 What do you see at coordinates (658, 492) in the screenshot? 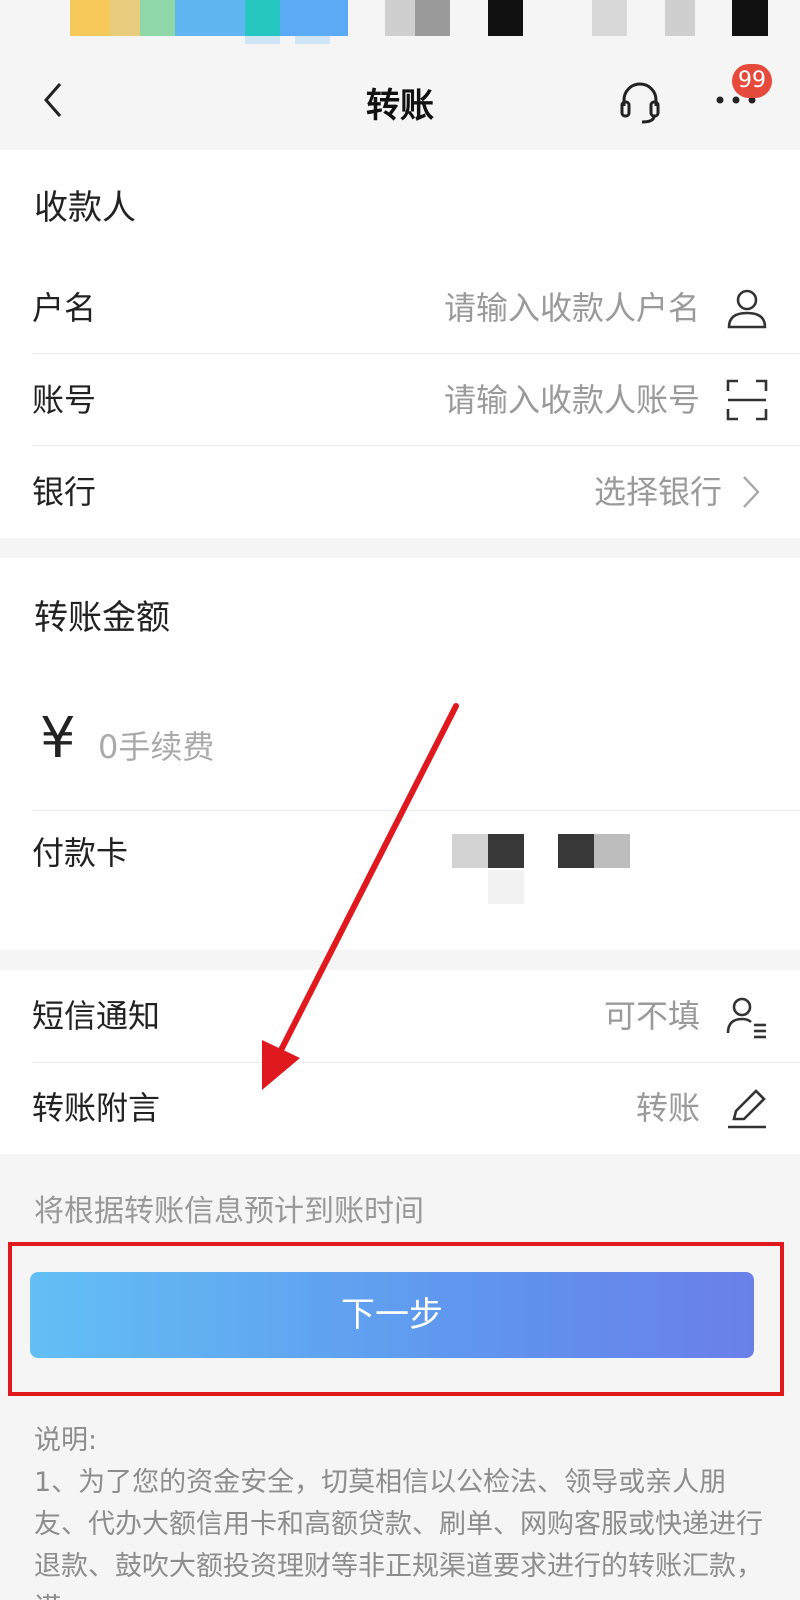
I see `bank-select: 选择银行` at bounding box center [658, 492].